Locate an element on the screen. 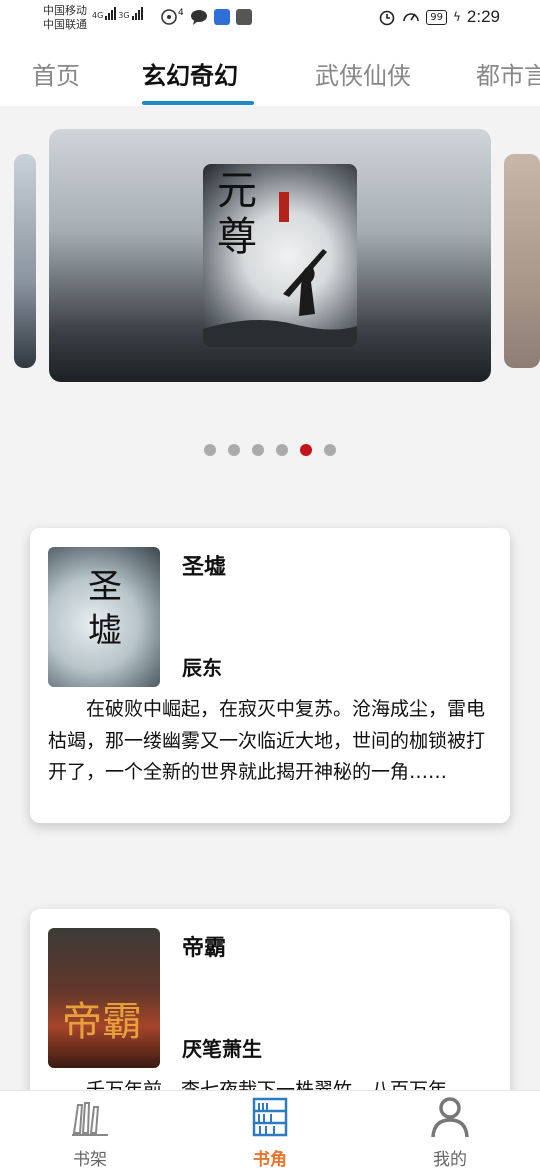  status-right: 99 ϟ 2:29 is located at coordinates (439, 17).